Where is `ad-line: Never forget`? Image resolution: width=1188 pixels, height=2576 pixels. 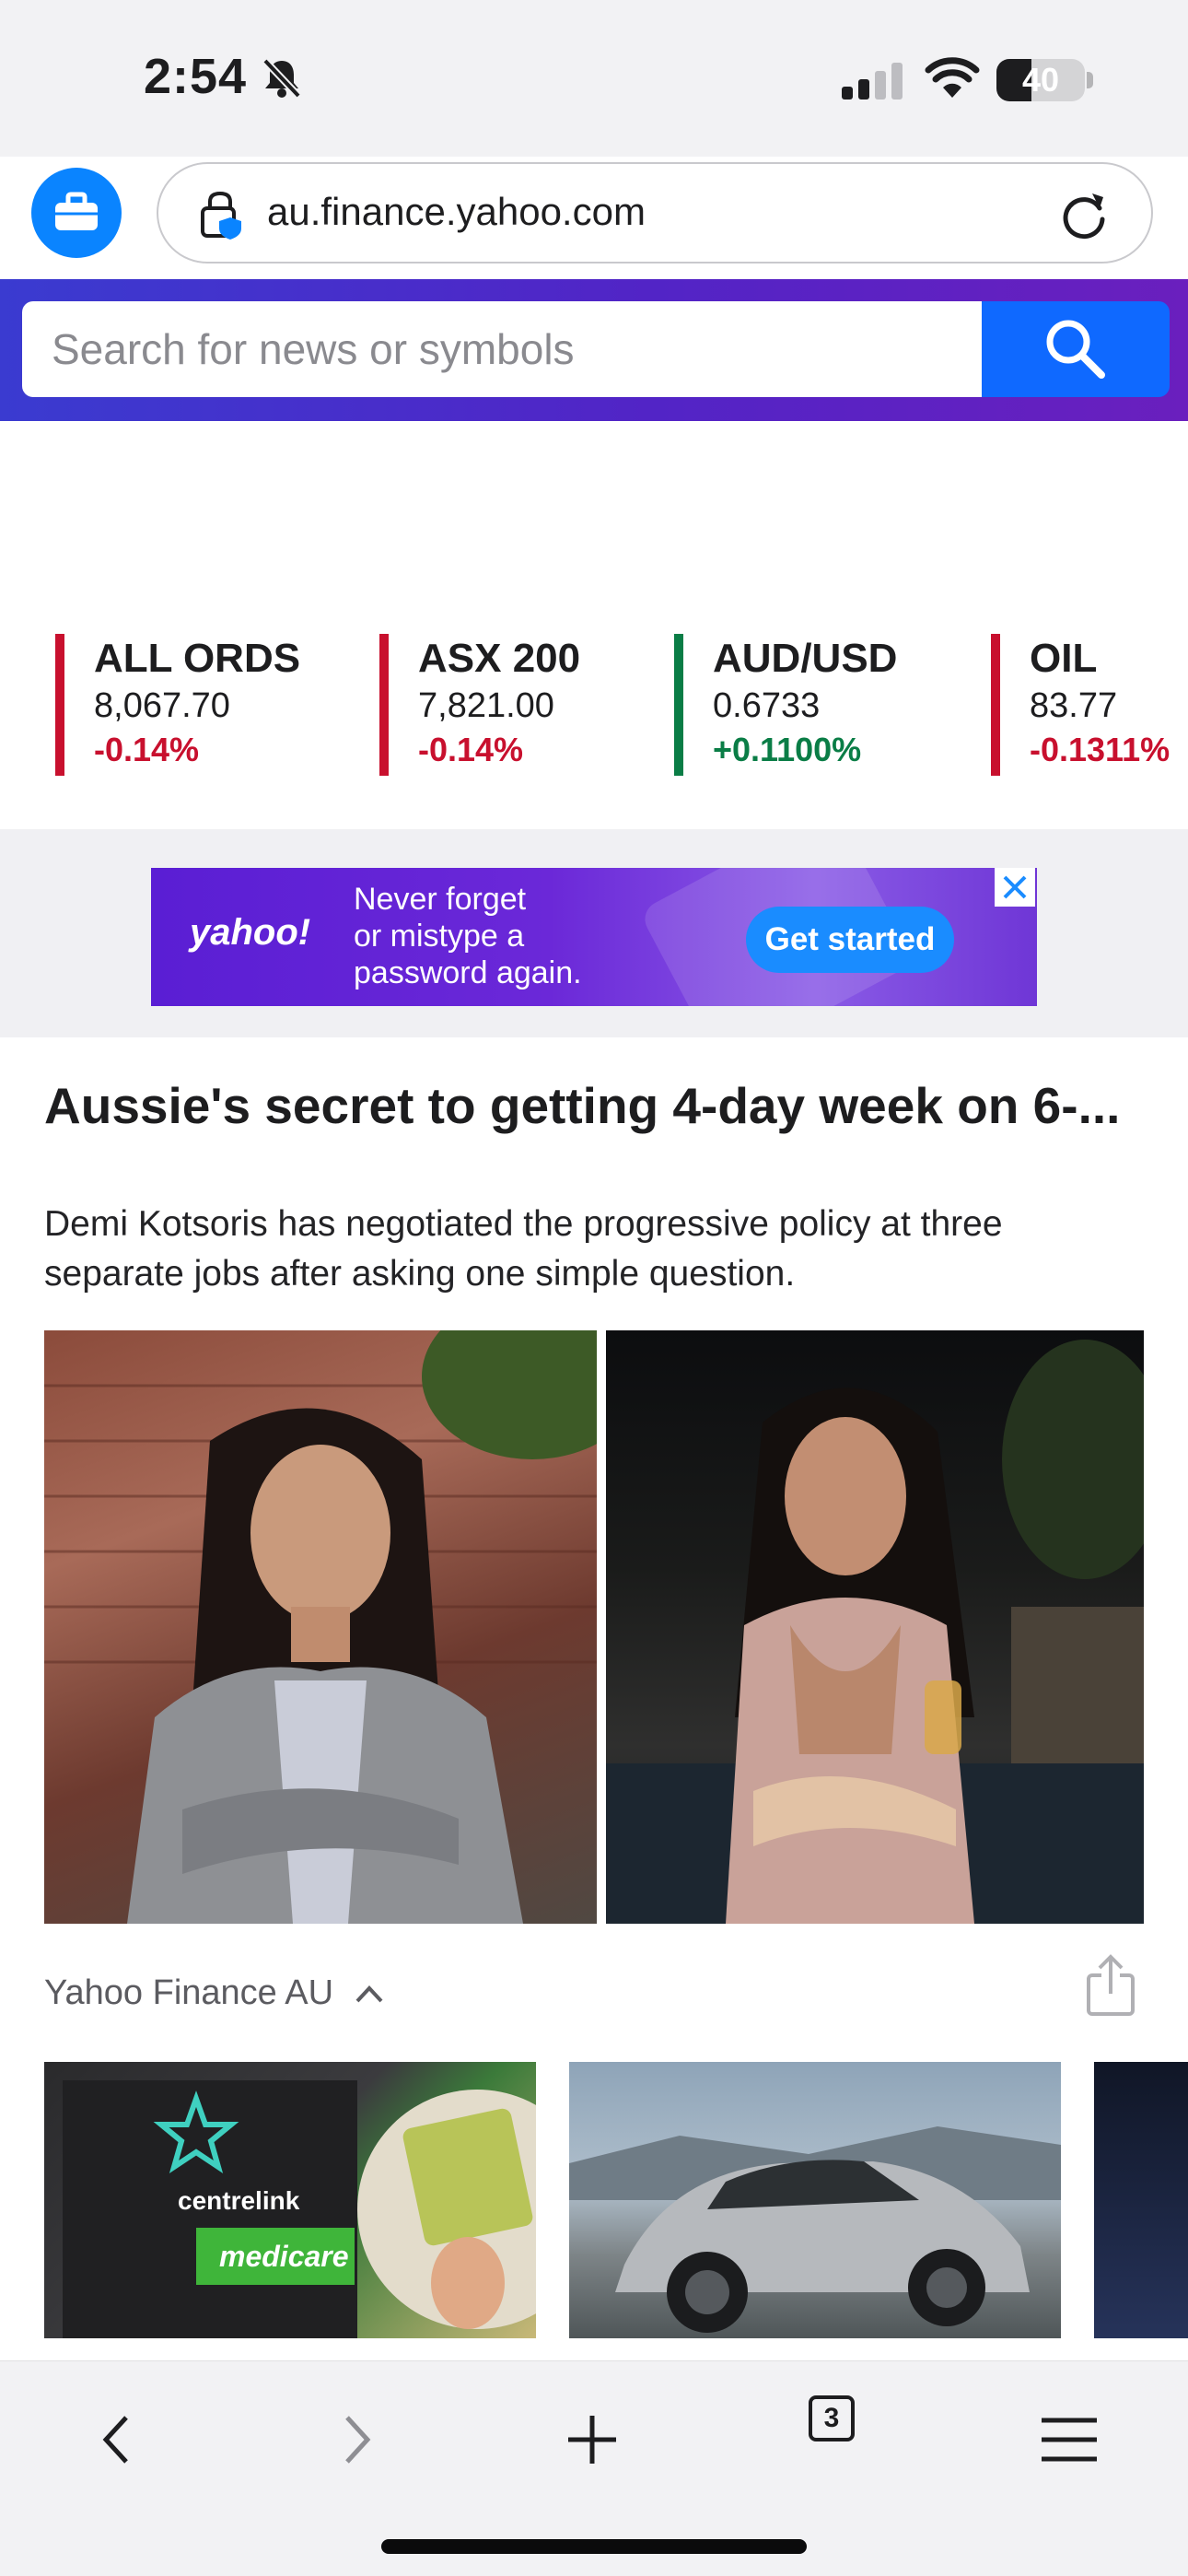
ad-line: Never forget is located at coordinates (440, 899).